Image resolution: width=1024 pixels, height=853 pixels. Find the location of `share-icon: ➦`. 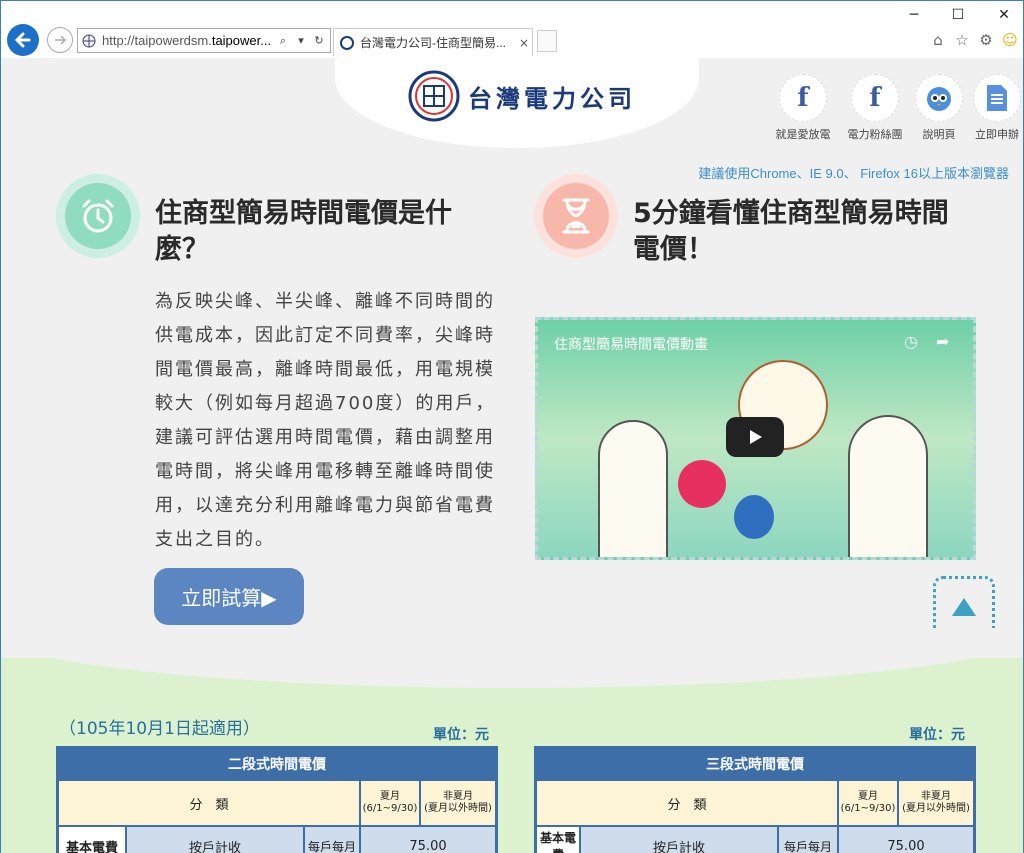

share-icon: ➦ is located at coordinates (942, 341).